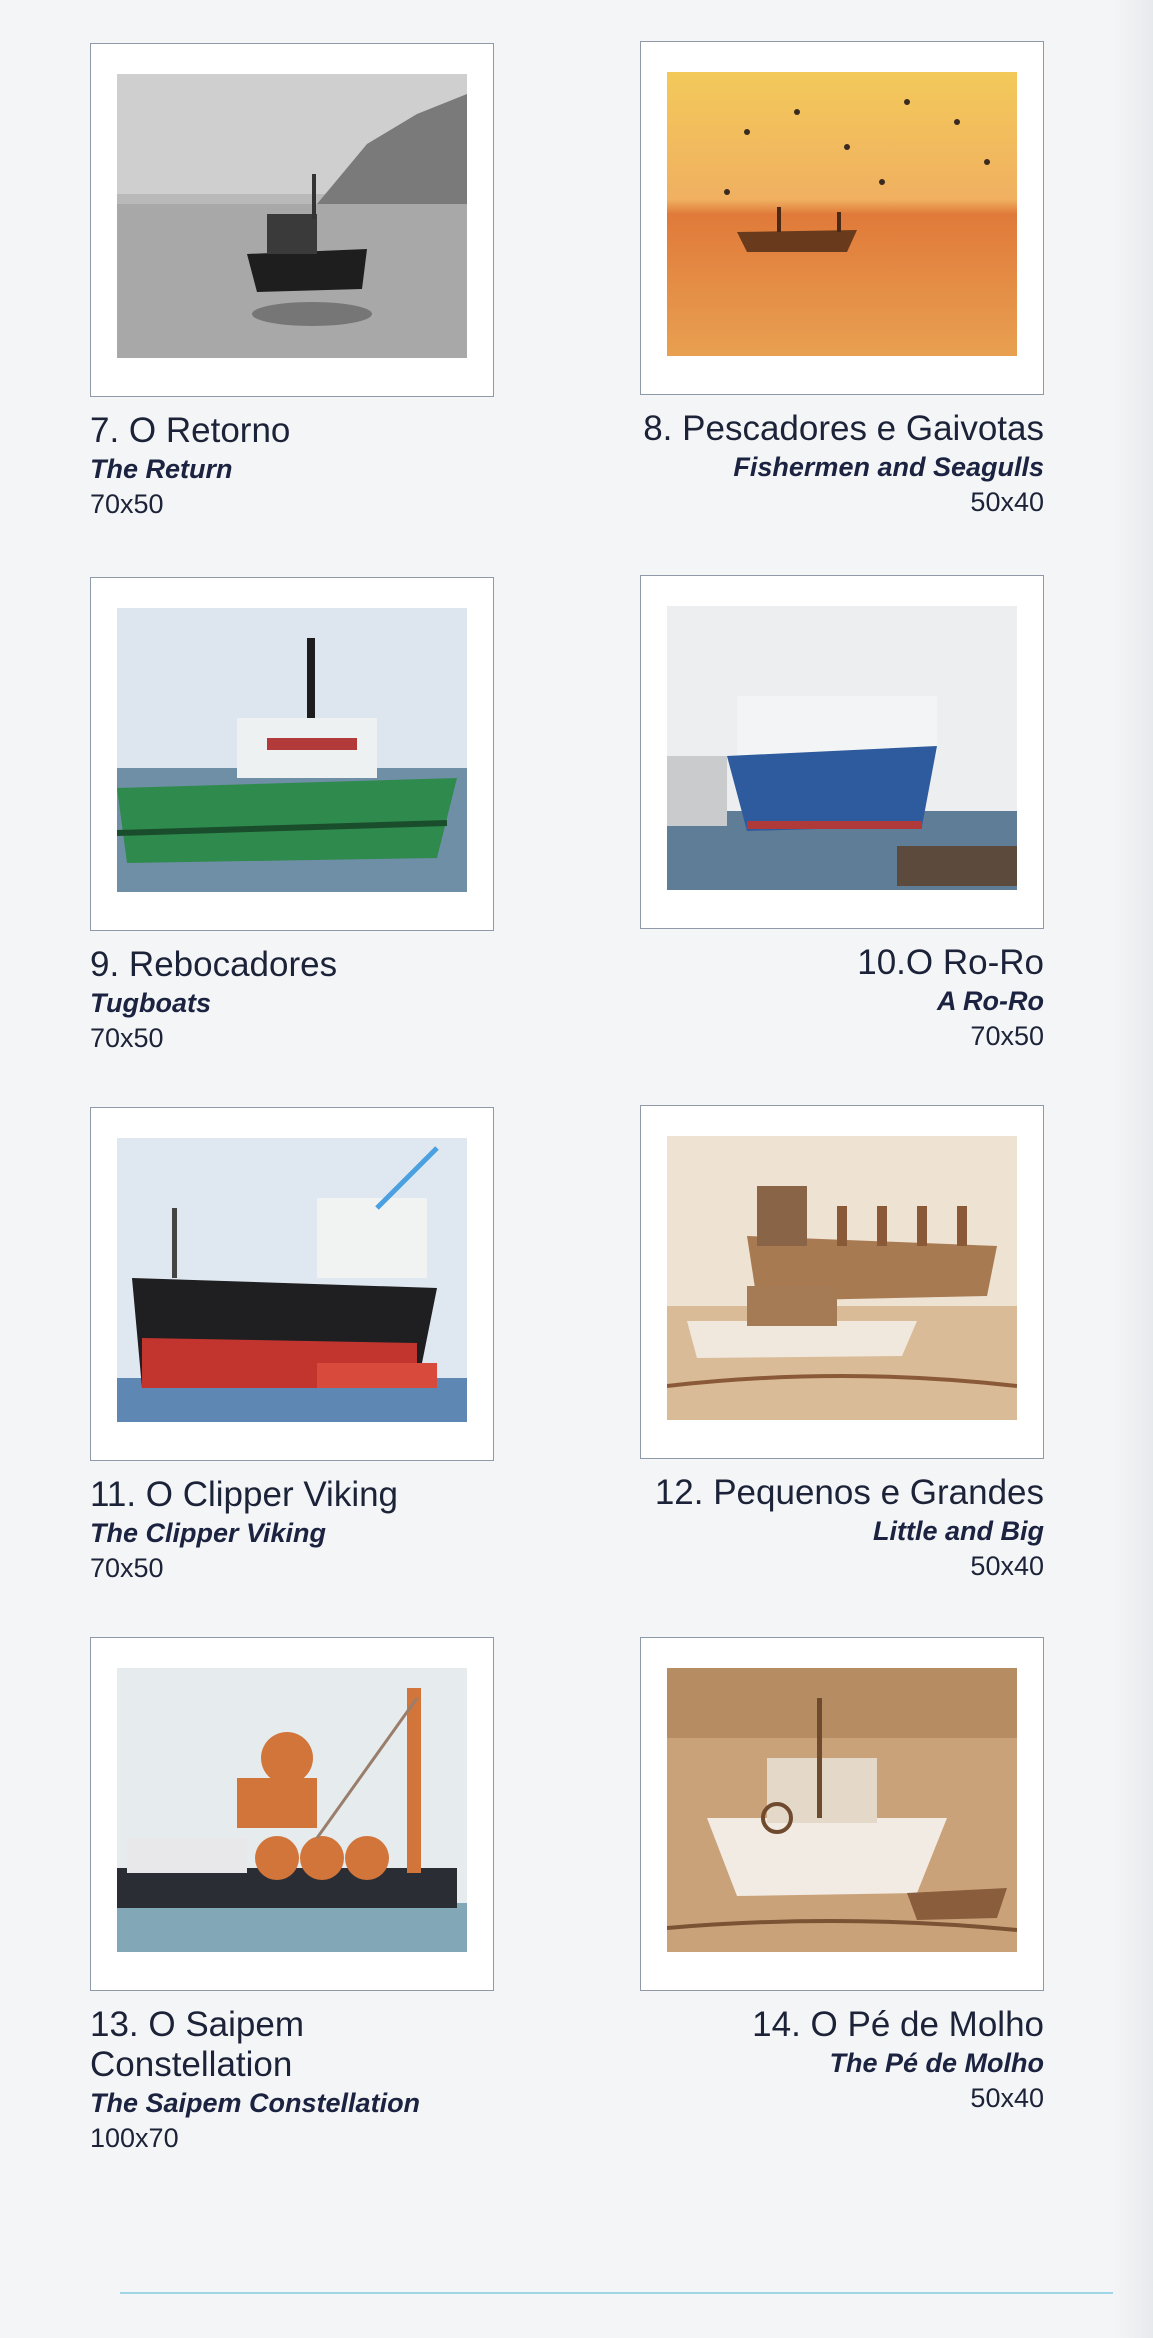  I want to click on artwork-title-pt: 7. O Retorno, so click(190, 430).